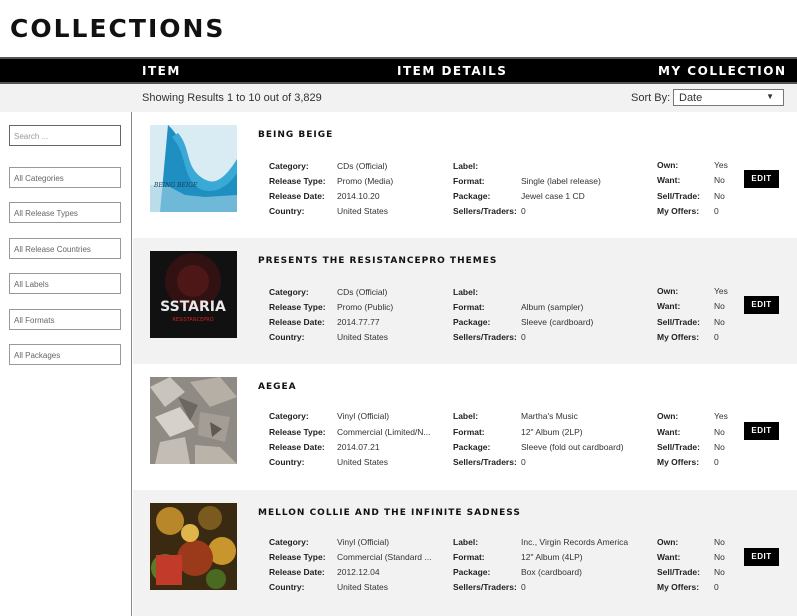 This screenshot has width=797, height=616. I want to click on format-value: Single (label release), so click(561, 181).